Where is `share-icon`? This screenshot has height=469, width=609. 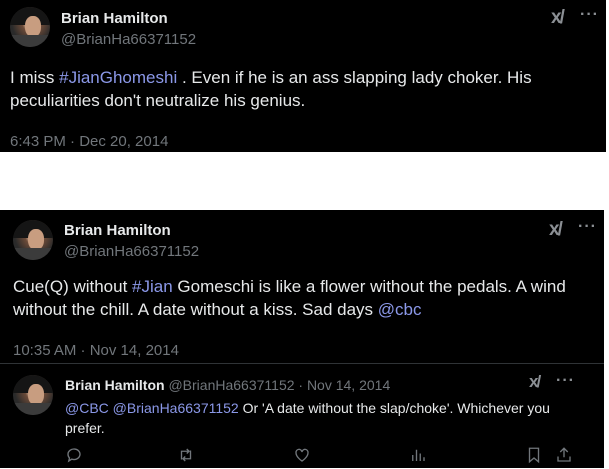
share-icon is located at coordinates (564, 455).